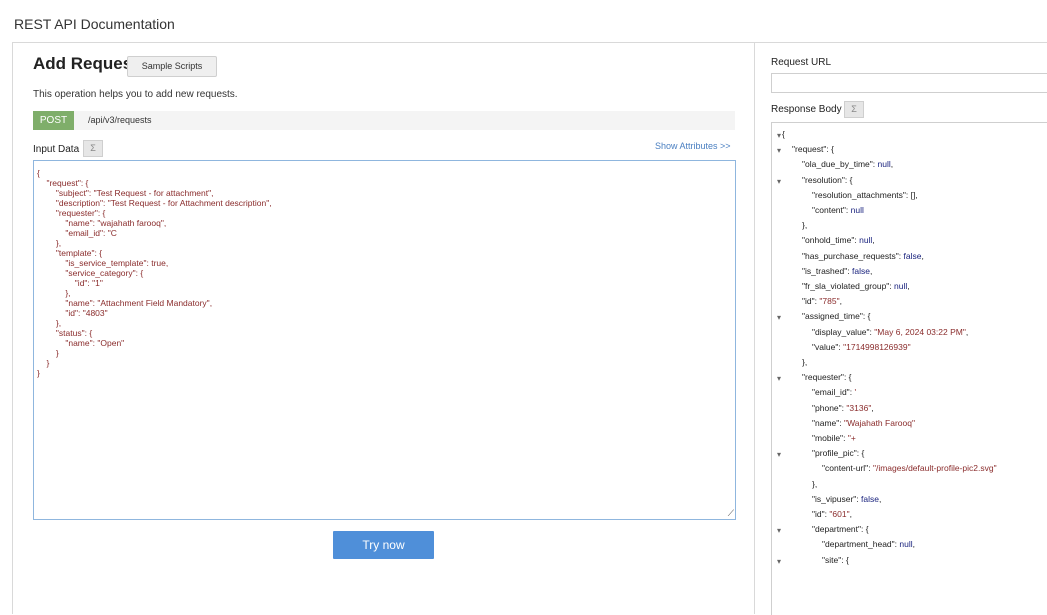  Describe the element at coordinates (93, 148) in the screenshot. I see `format-icon: Σ` at that location.